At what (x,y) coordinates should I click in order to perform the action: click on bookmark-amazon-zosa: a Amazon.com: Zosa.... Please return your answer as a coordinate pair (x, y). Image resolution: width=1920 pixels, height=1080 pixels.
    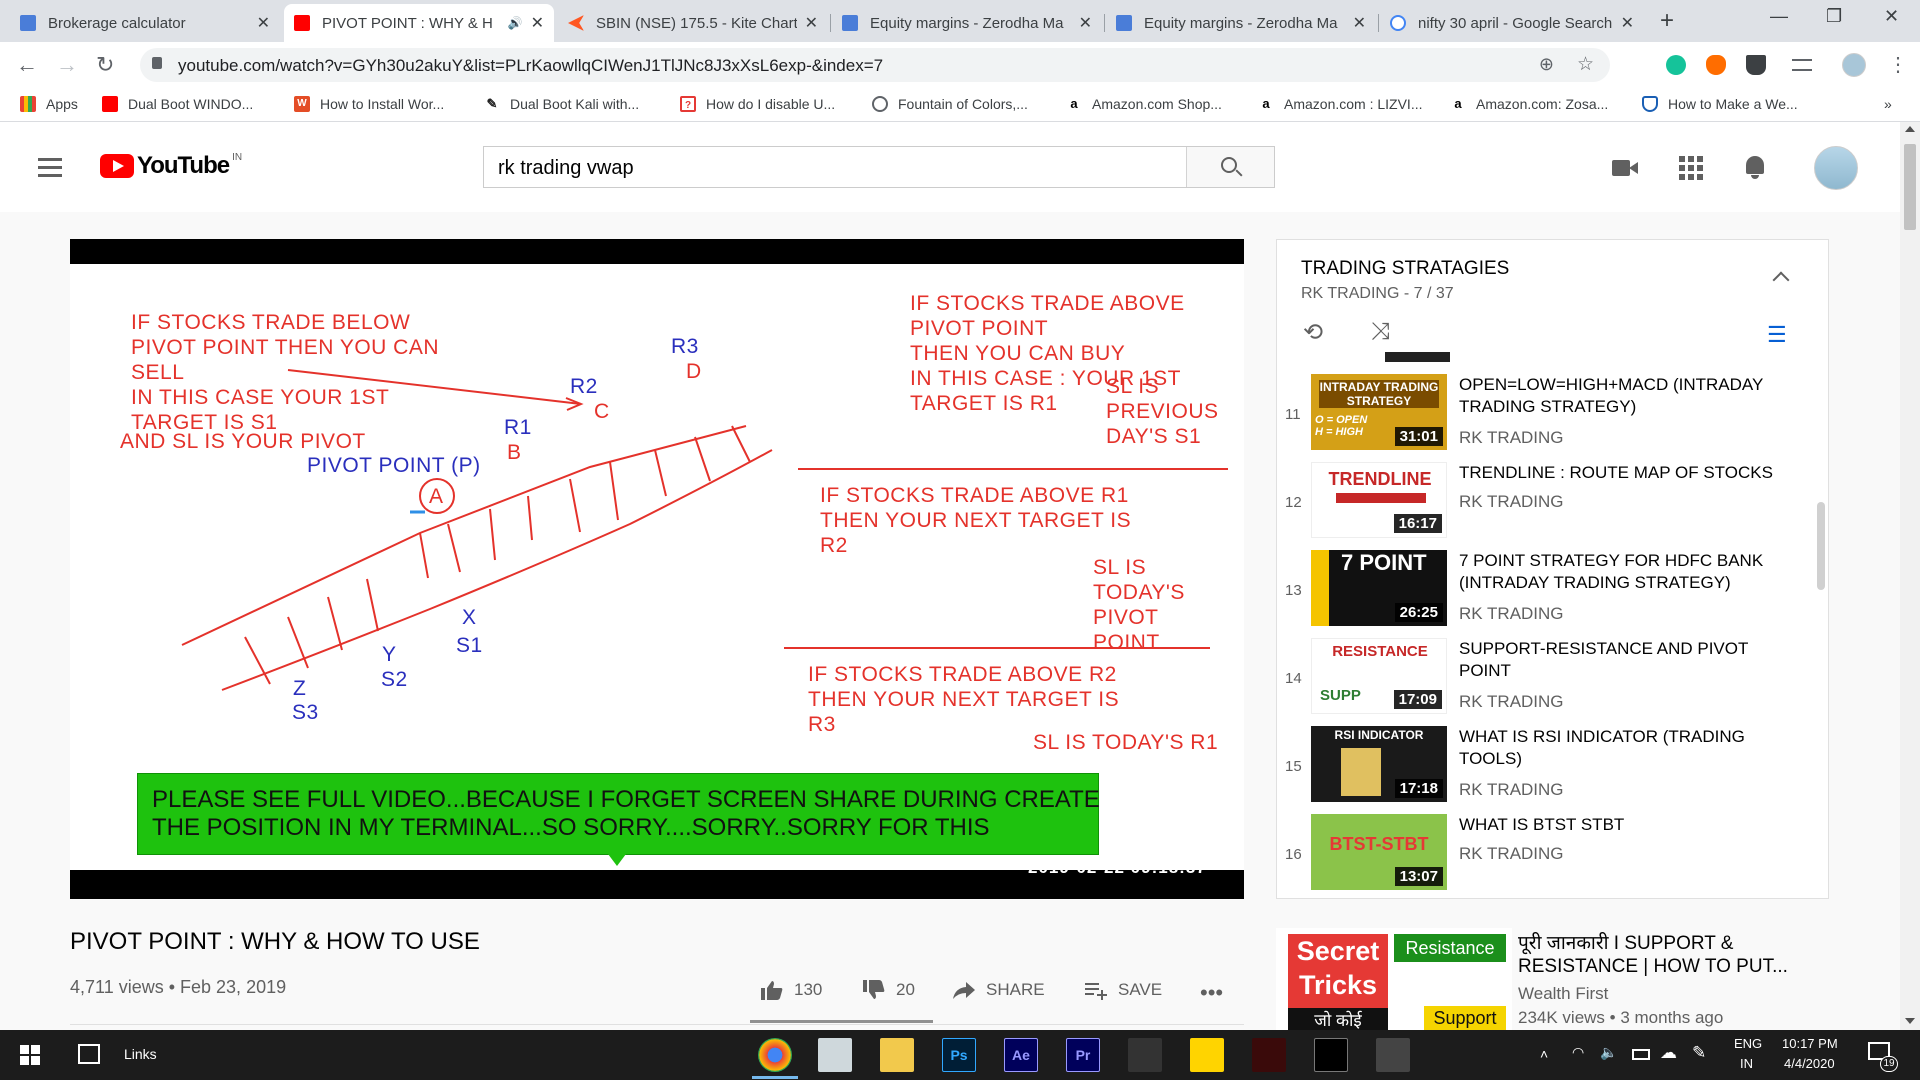
    Looking at the image, I should click on (1529, 104).